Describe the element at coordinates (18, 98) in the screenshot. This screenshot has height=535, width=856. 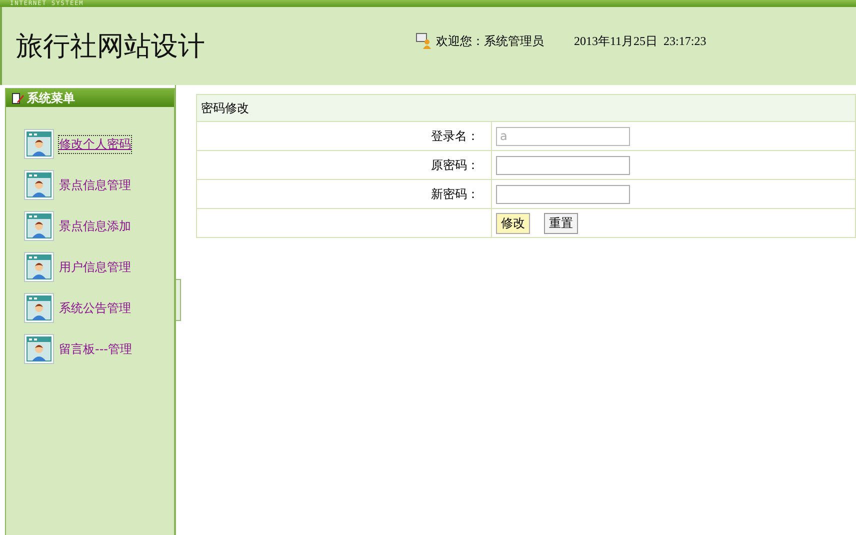
I see `edit-icon` at that location.